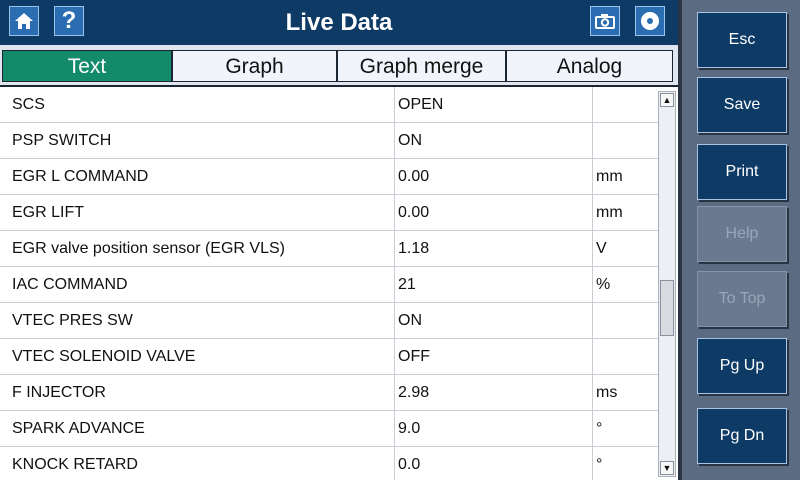  What do you see at coordinates (742, 105) in the screenshot?
I see `save-button: Save` at bounding box center [742, 105].